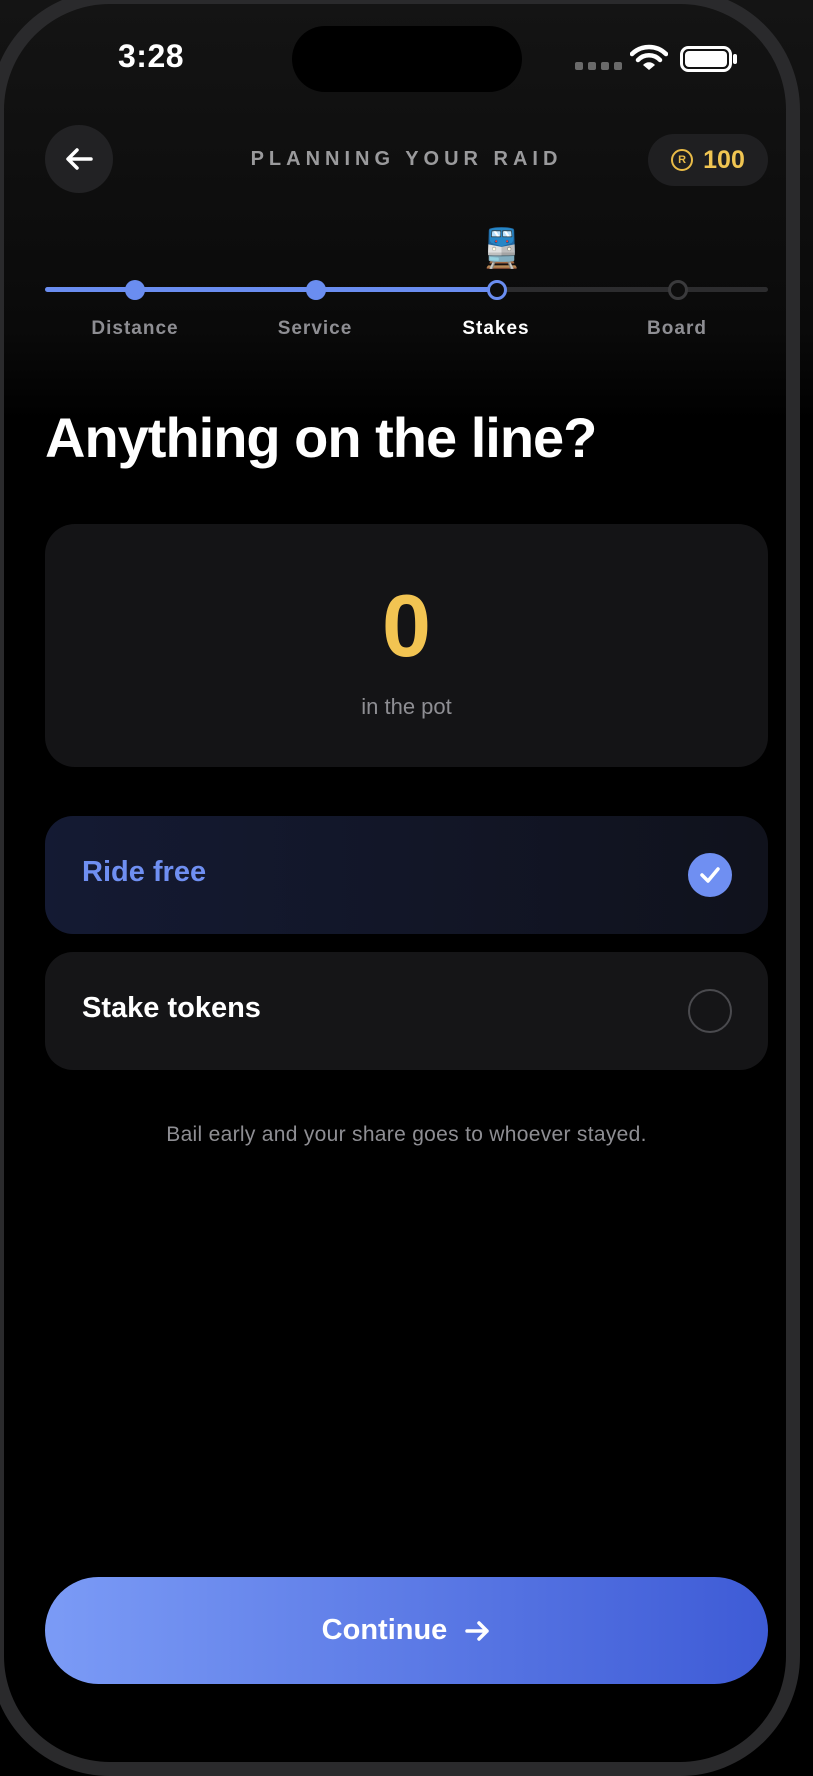 The height and width of the screenshot is (1776, 813). I want to click on step-dot-stakes, so click(497, 290).